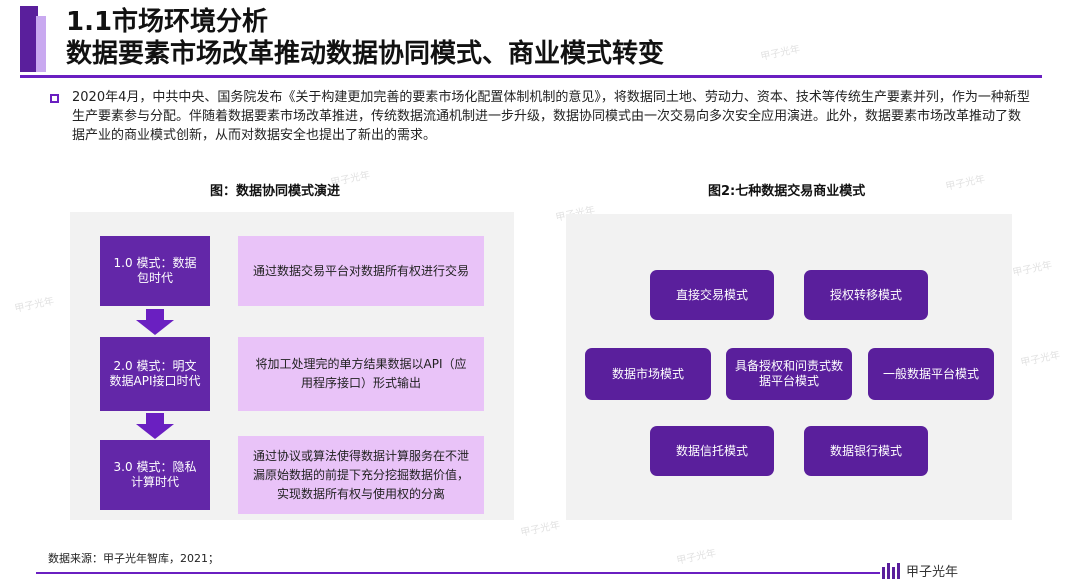  What do you see at coordinates (712, 295) in the screenshot?
I see `mode-direct-trade: 直接交易模式` at bounding box center [712, 295].